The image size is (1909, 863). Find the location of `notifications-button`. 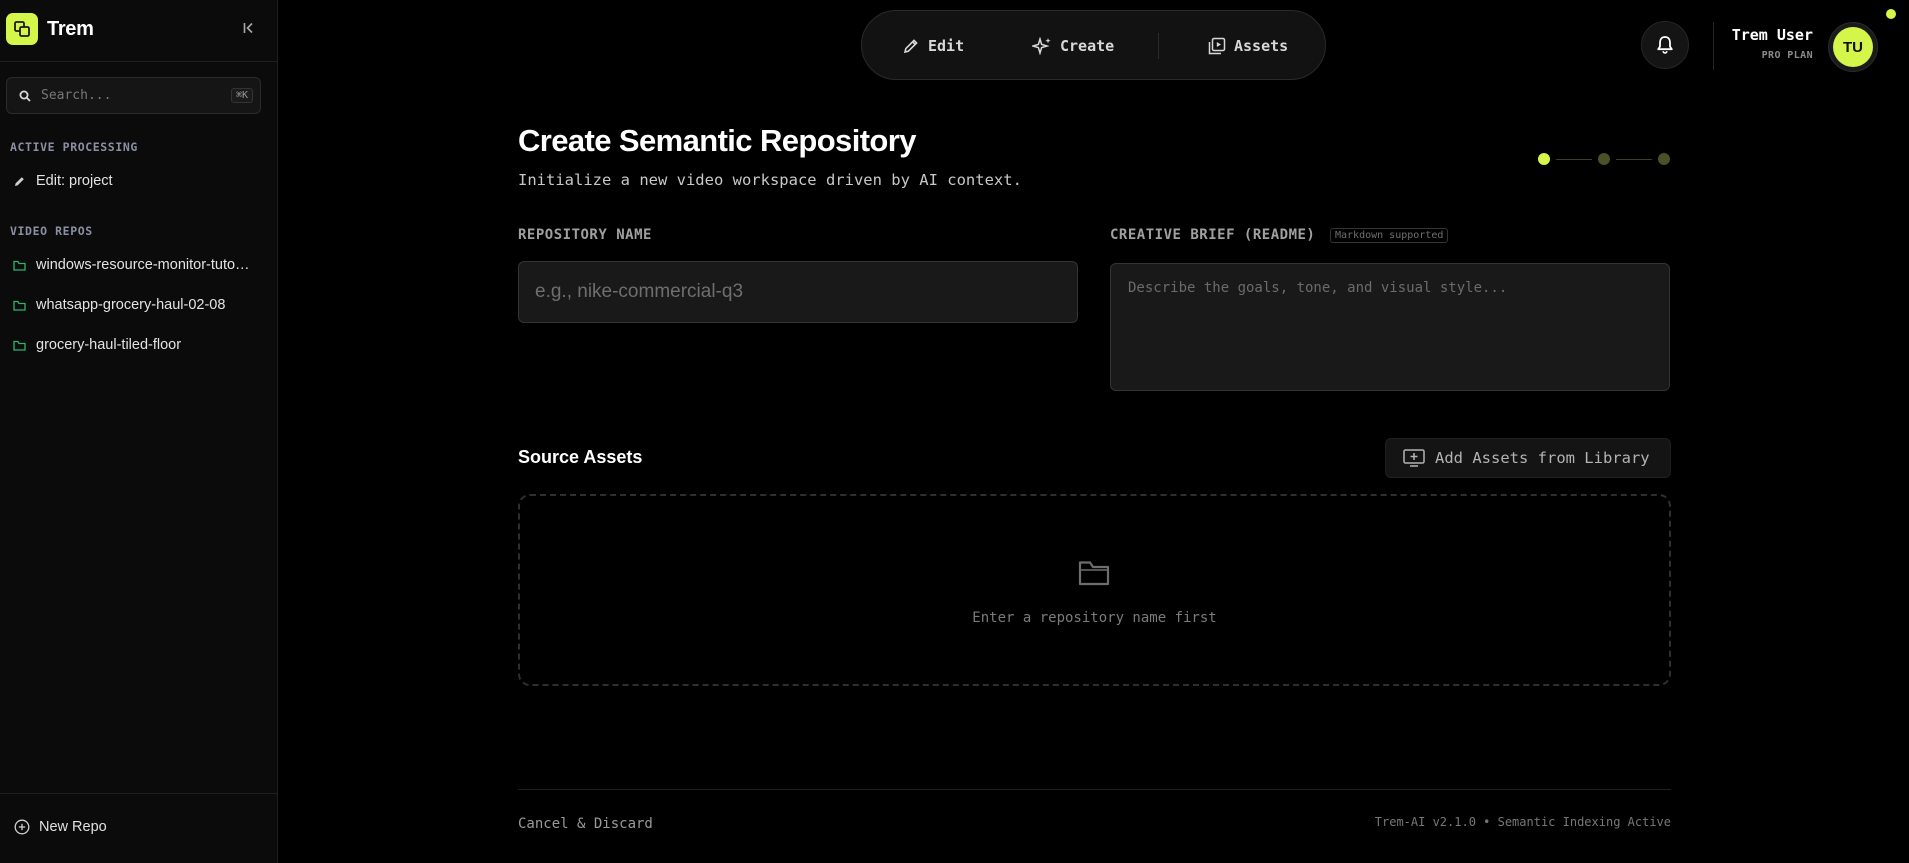

notifications-button is located at coordinates (1665, 45).